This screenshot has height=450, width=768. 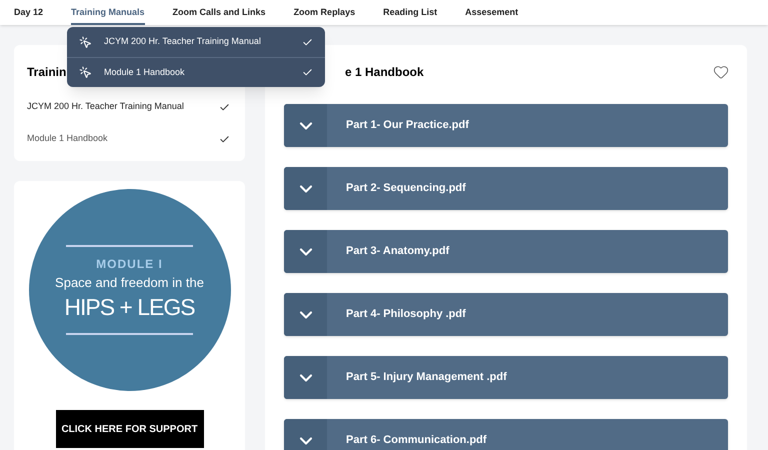 I want to click on module-overline: MODULE I, so click(x=129, y=265).